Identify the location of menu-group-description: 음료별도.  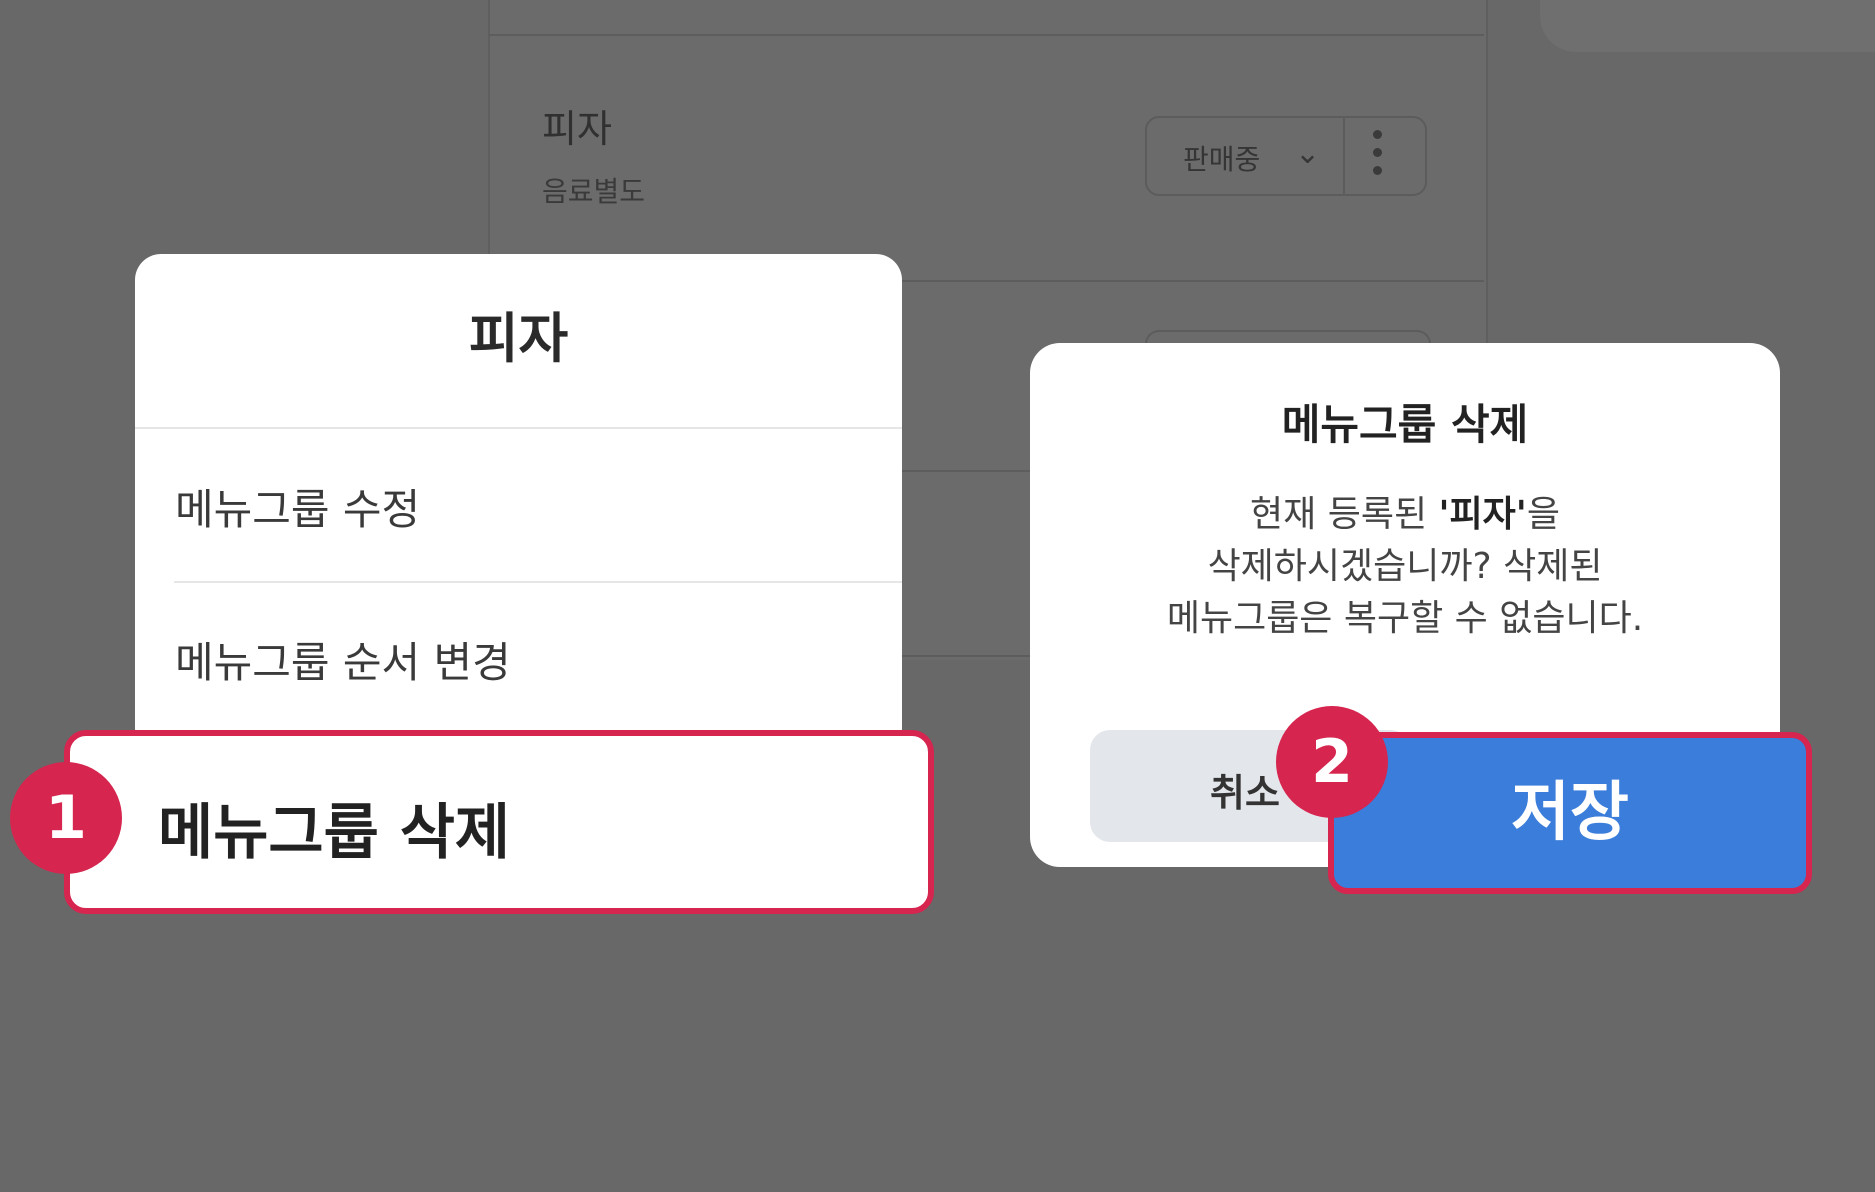
(594, 191).